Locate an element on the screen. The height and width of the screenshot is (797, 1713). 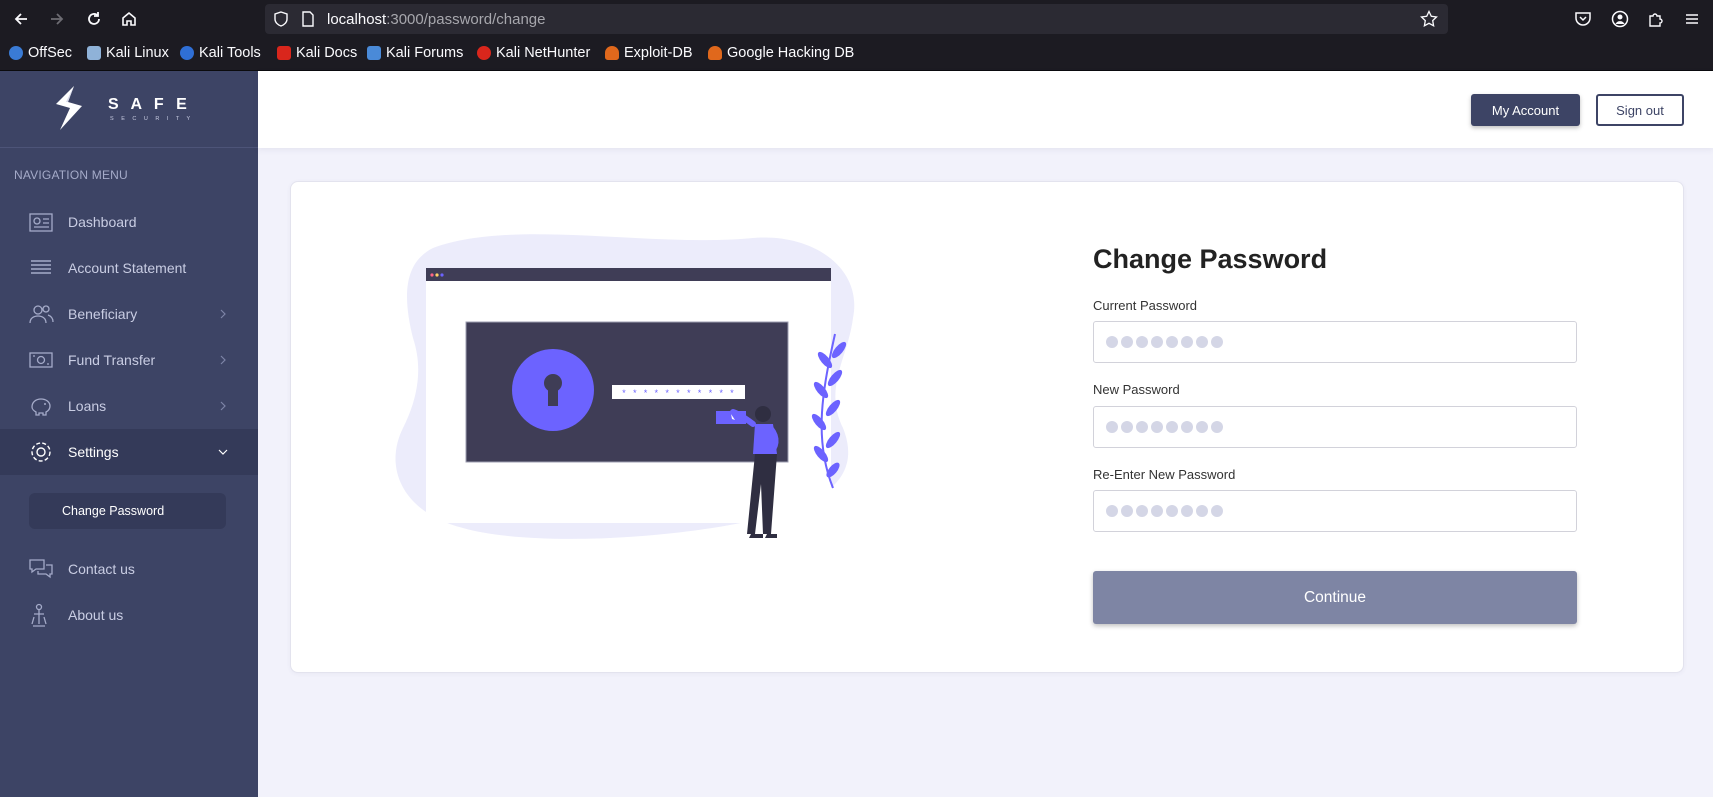
sidebar-item-loans: Loans is located at coordinates (129, 406).